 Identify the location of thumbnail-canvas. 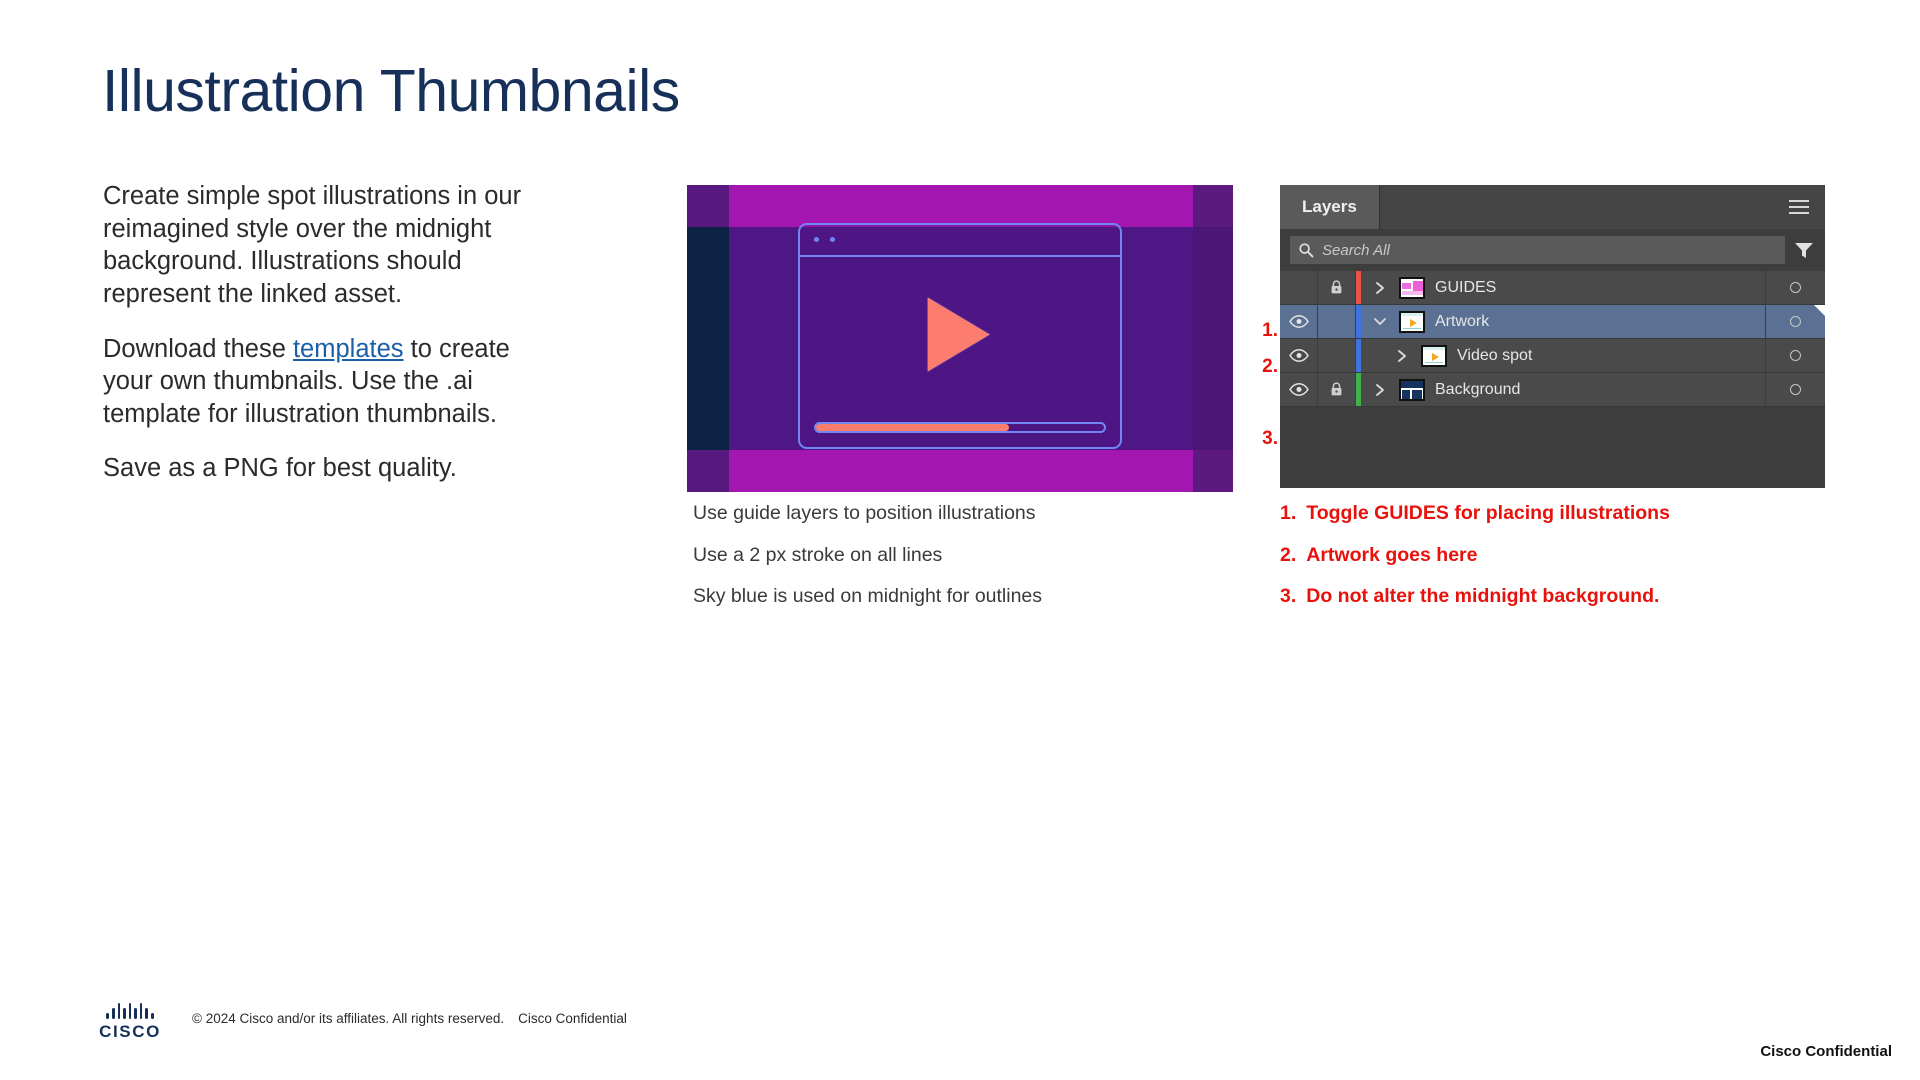
(960, 338).